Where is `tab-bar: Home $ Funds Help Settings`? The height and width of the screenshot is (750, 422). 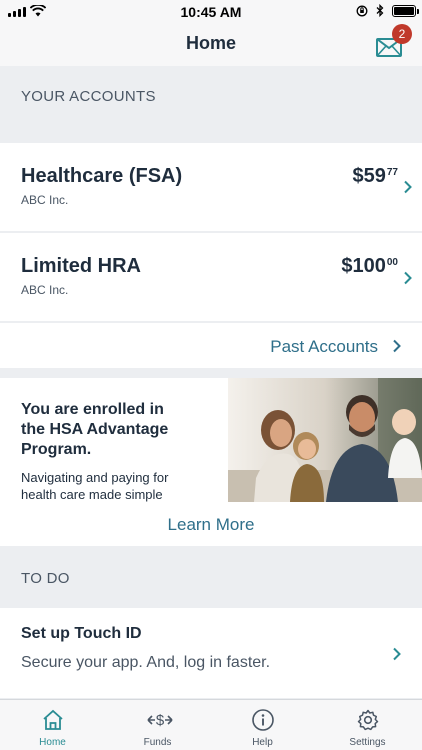 tab-bar: Home $ Funds Help Settings is located at coordinates (211, 724).